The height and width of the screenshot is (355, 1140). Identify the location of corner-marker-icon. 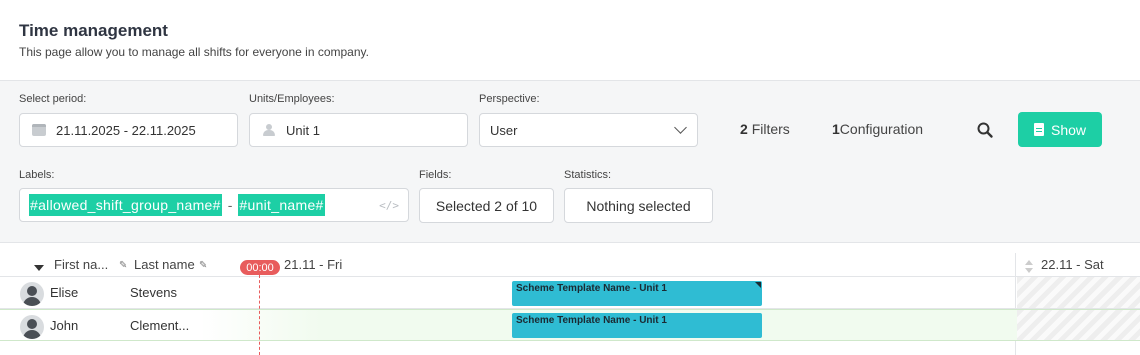
(758, 285).